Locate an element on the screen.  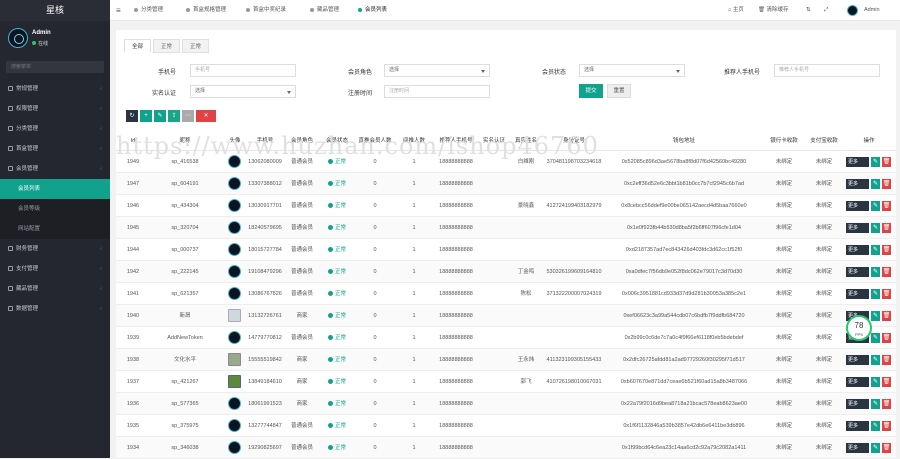
submit-button: 提交 is located at coordinates (591, 91).